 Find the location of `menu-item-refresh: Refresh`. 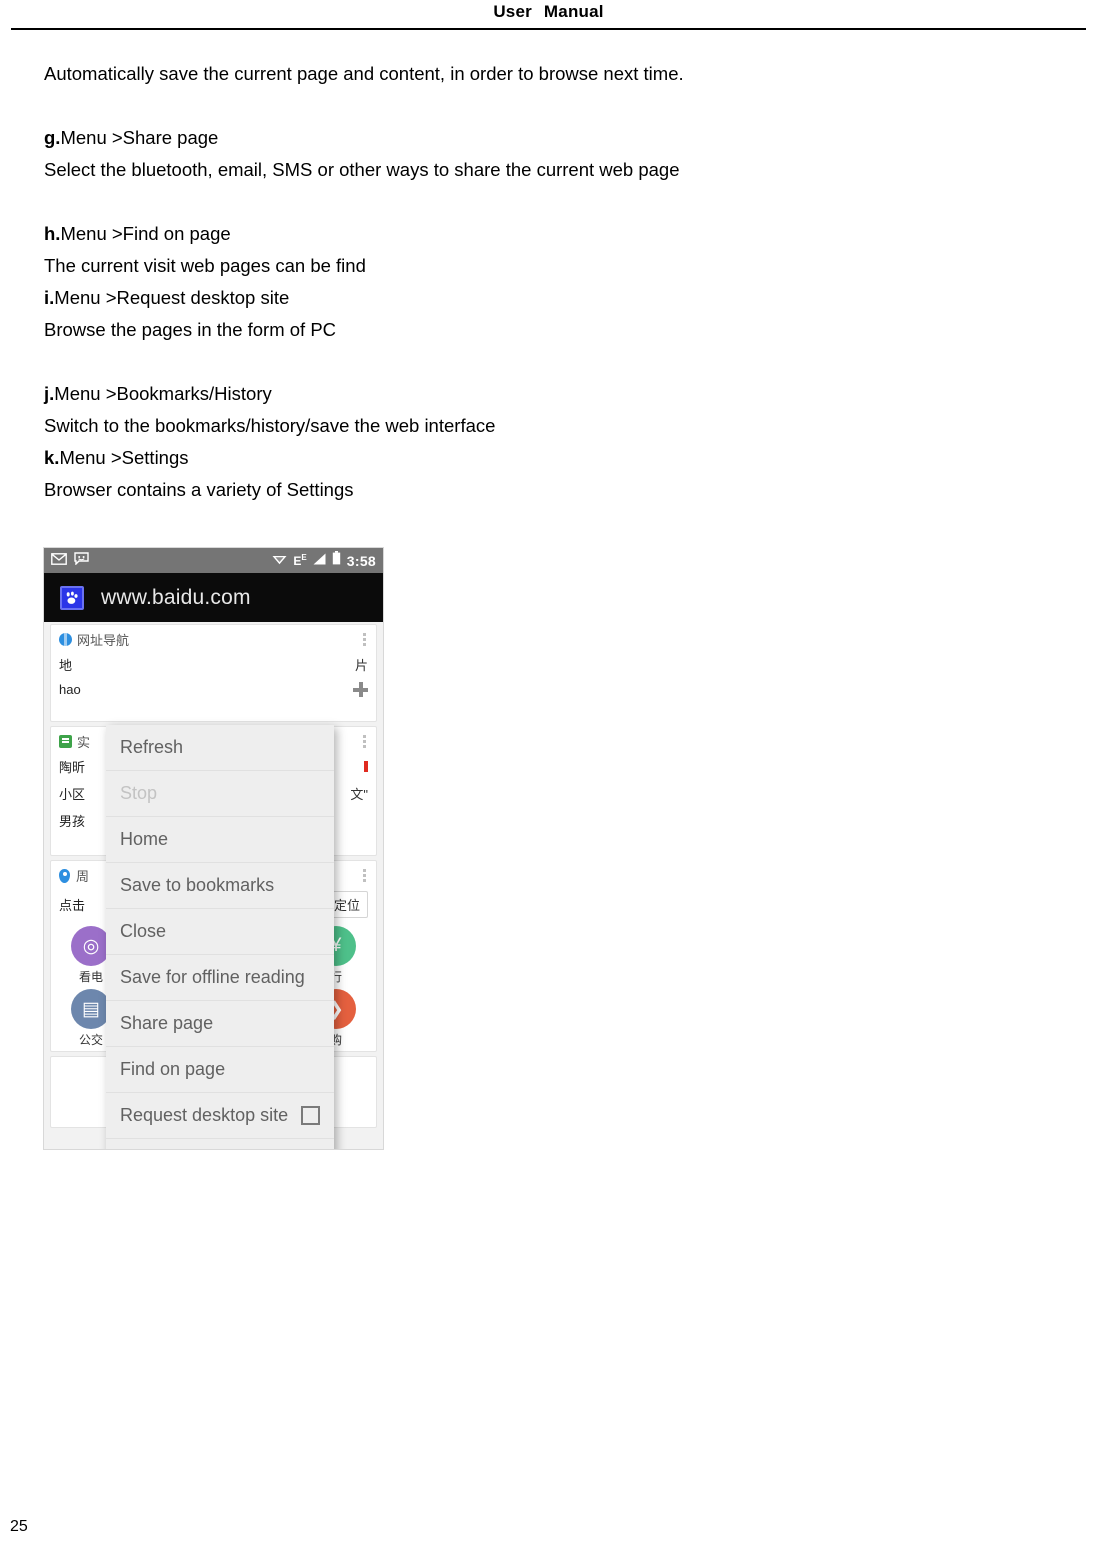

menu-item-refresh: Refresh is located at coordinates (220, 748).